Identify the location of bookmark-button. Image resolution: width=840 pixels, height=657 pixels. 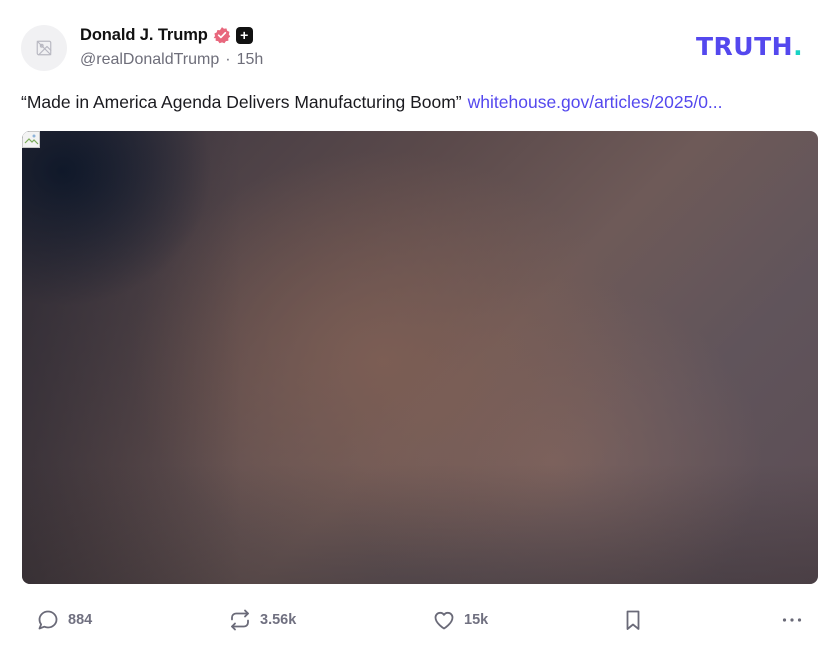
(633, 620).